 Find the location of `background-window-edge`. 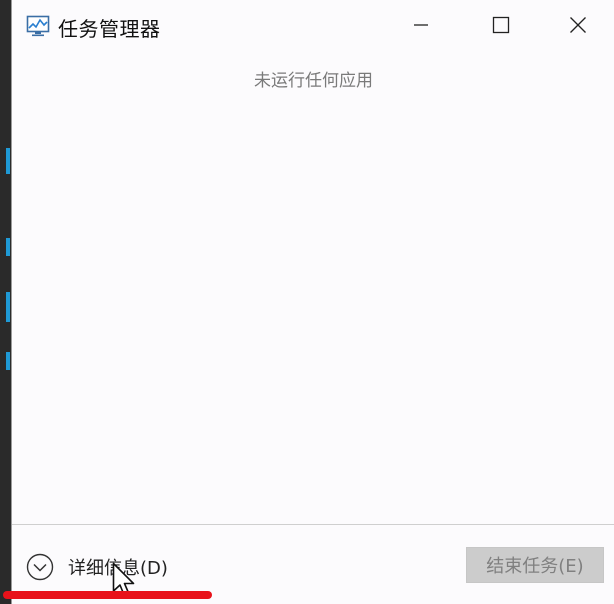

background-window-edge is located at coordinates (5, 302).